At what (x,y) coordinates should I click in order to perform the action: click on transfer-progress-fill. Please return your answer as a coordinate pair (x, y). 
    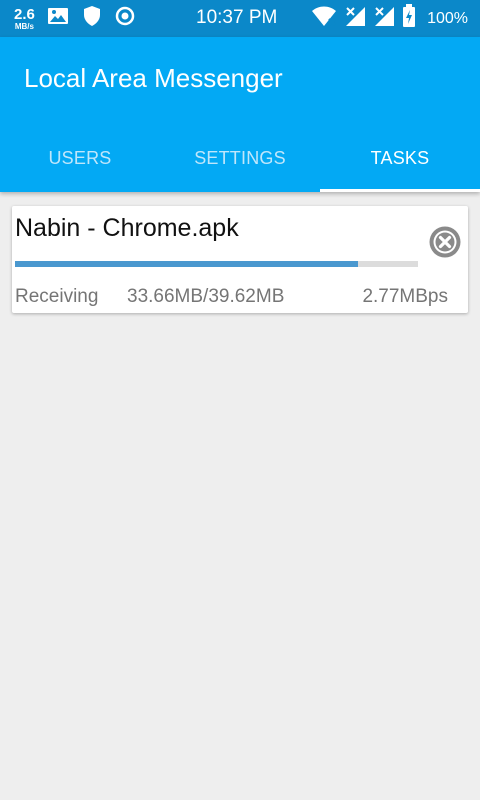
    Looking at the image, I should click on (186, 264).